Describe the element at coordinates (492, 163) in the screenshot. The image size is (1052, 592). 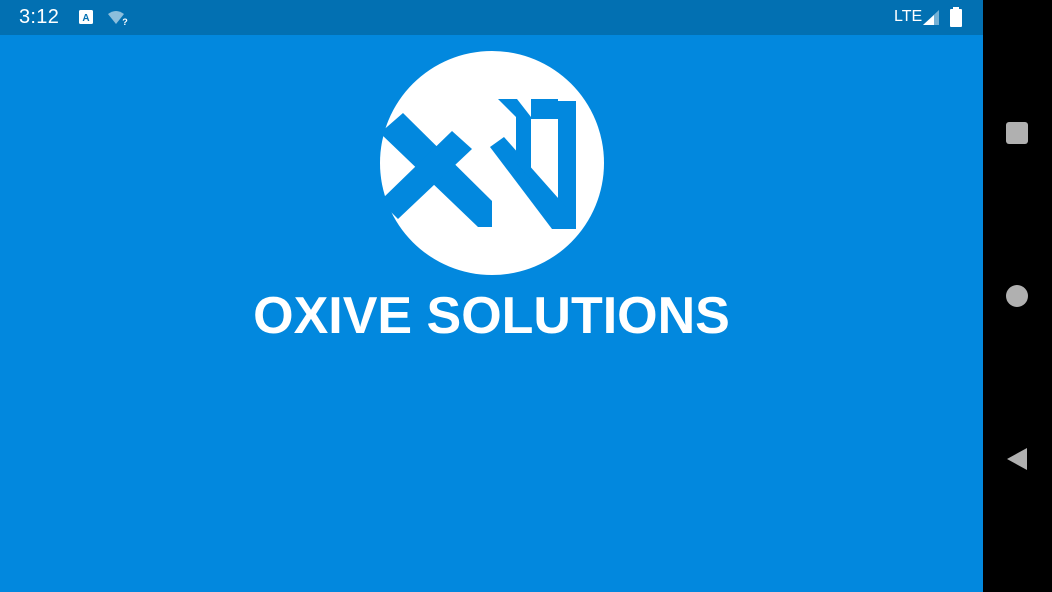
I see `xn-logo-icon` at that location.